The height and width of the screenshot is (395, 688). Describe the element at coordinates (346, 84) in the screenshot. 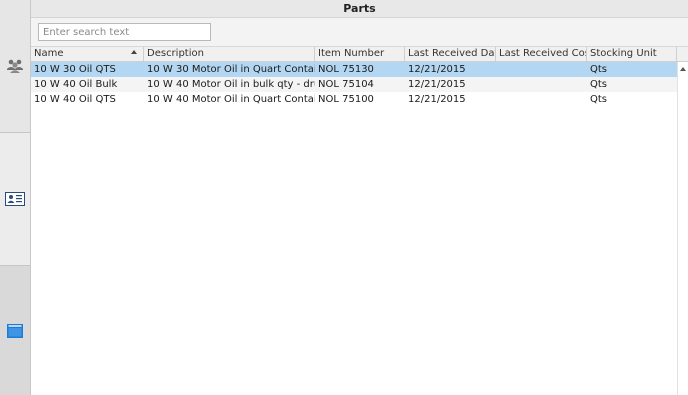

I see `cell-item-number: NOL 75104` at that location.